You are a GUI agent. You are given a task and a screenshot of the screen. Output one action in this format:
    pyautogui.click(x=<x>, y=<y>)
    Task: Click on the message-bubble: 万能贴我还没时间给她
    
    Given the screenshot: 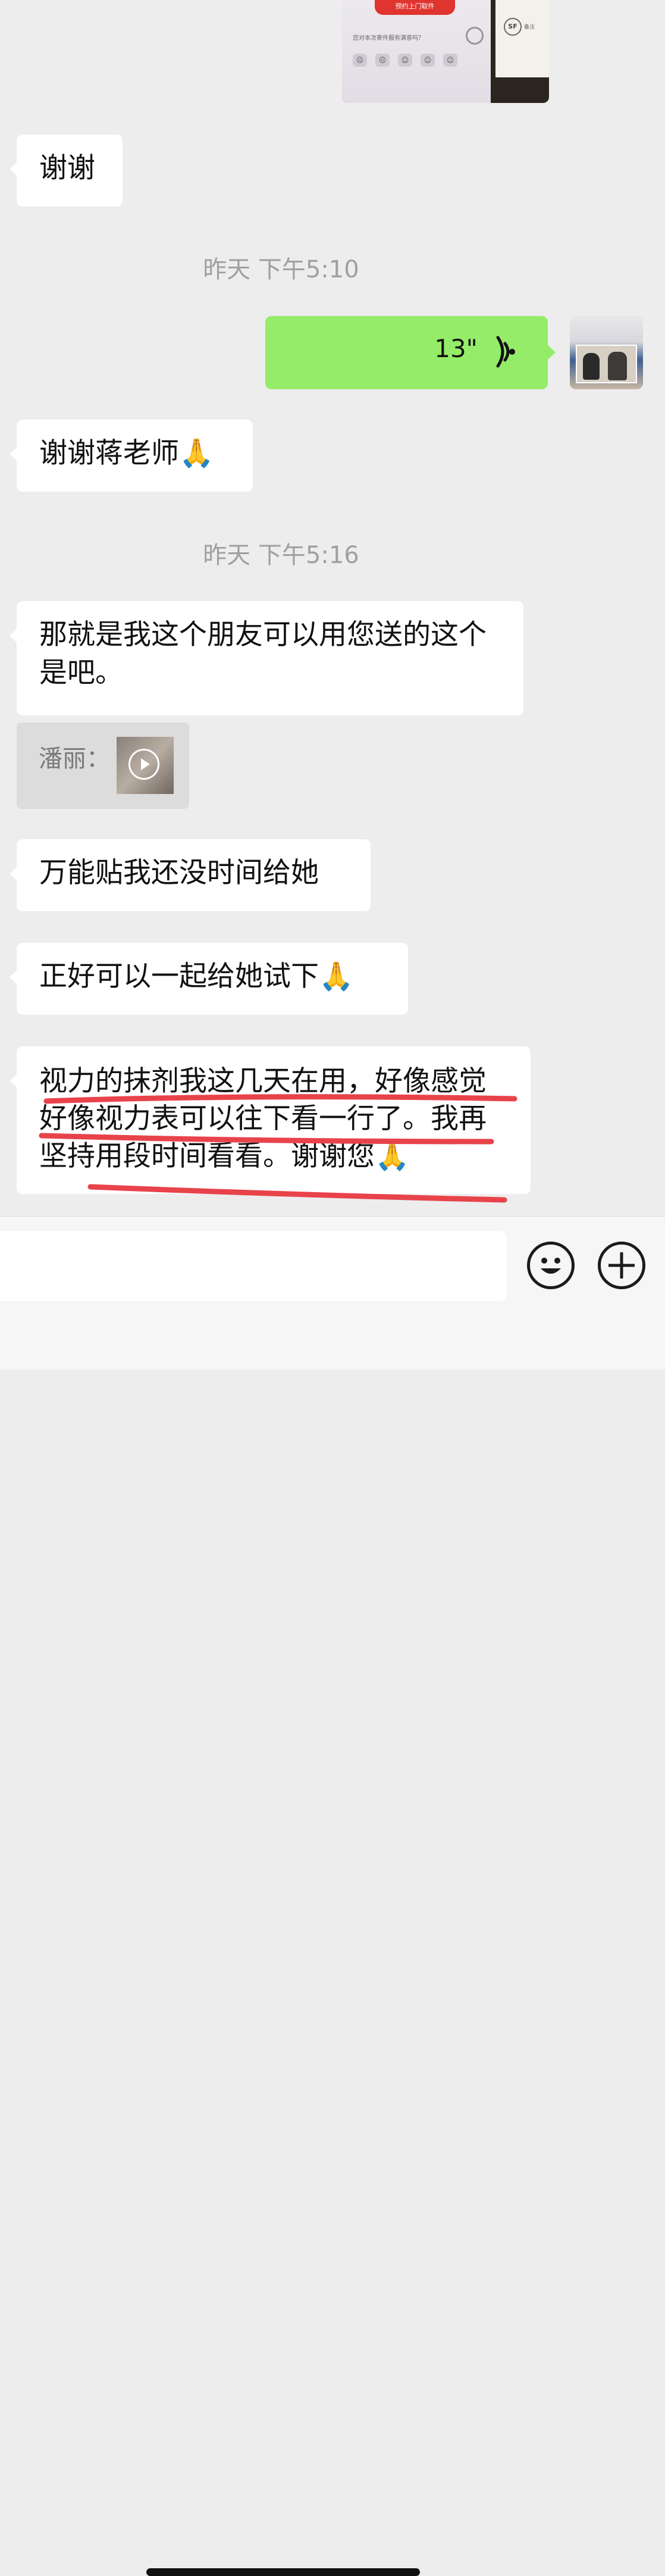 What is the action you would take?
    pyautogui.click(x=190, y=875)
    